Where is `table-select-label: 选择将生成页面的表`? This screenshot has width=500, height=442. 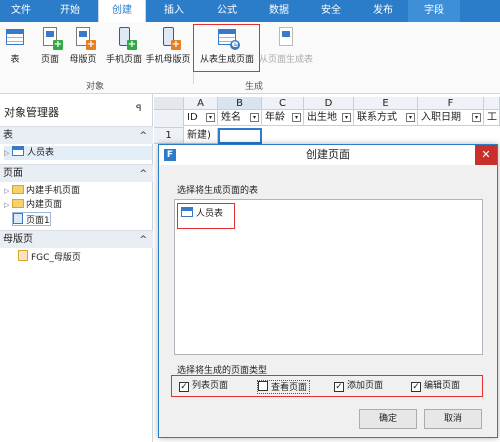
table-select-label: 选择将生成页面的表 is located at coordinates (218, 191).